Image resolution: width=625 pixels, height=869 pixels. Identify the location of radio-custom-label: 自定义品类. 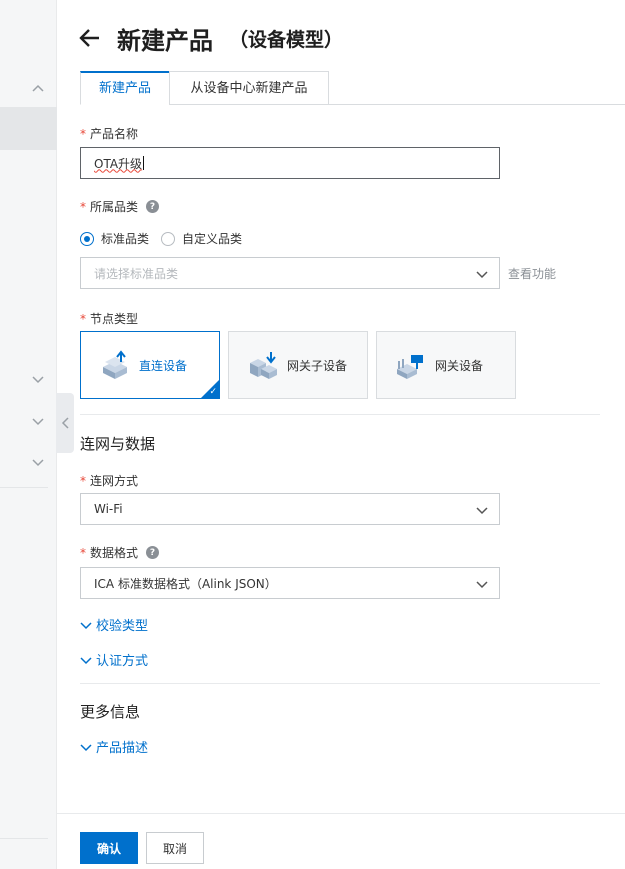
(212, 239).